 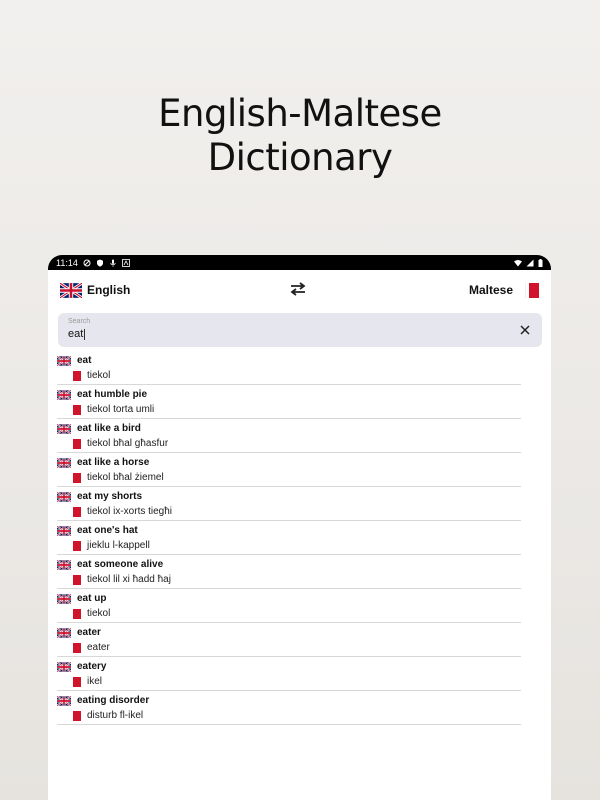 I want to click on maltese-translation: jieklu l-kappell, so click(x=118, y=545).